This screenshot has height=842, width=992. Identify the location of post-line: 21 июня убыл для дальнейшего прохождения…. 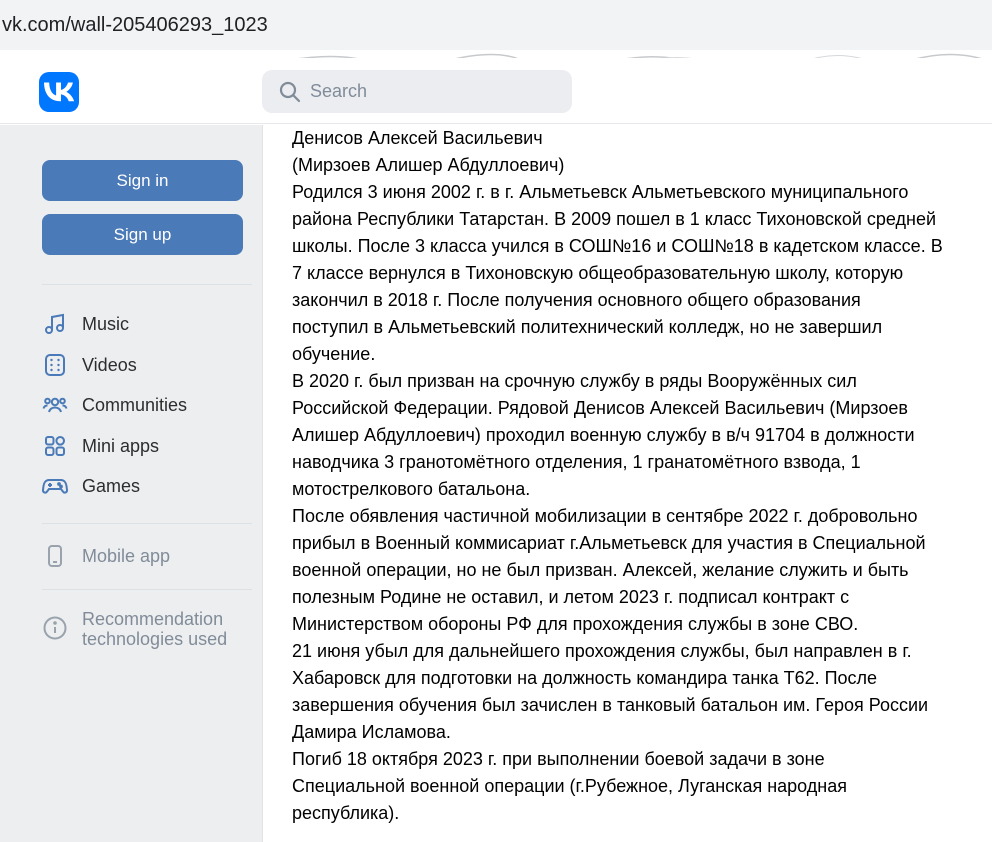
(602, 651).